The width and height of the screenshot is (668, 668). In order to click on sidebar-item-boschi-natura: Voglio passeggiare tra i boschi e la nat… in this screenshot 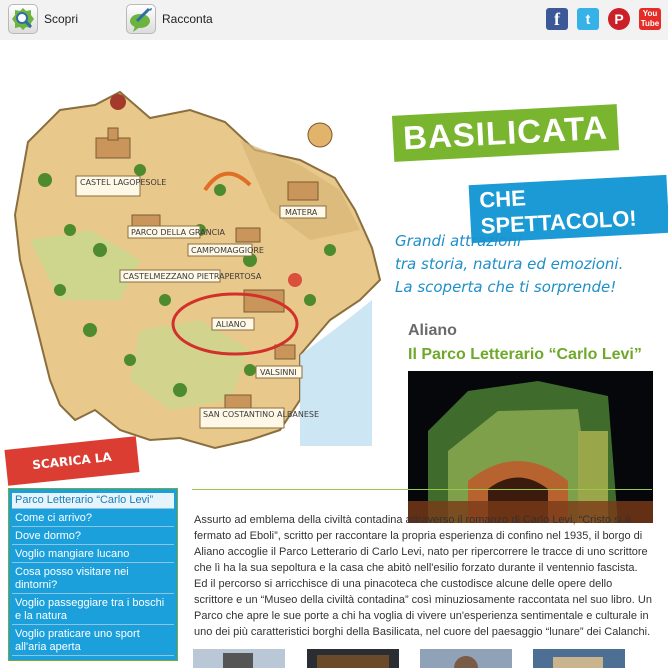, I will do `click(93, 610)`.